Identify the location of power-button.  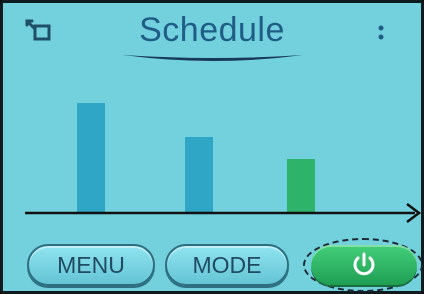
(364, 265).